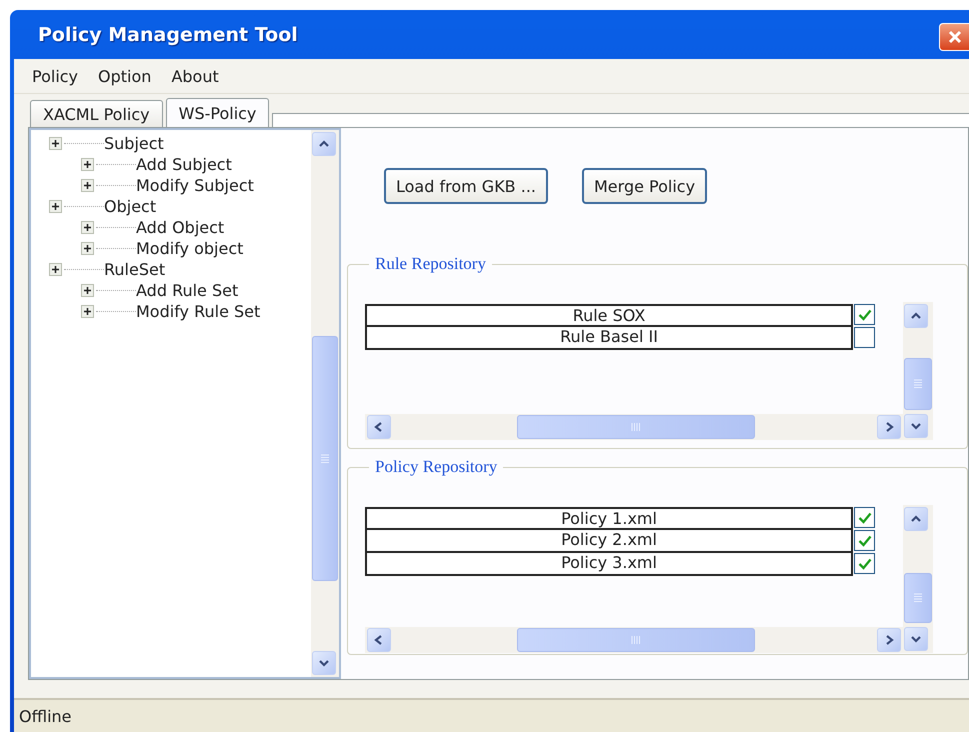  What do you see at coordinates (609, 315) in the screenshot?
I see `list-item: Rule SOX` at bounding box center [609, 315].